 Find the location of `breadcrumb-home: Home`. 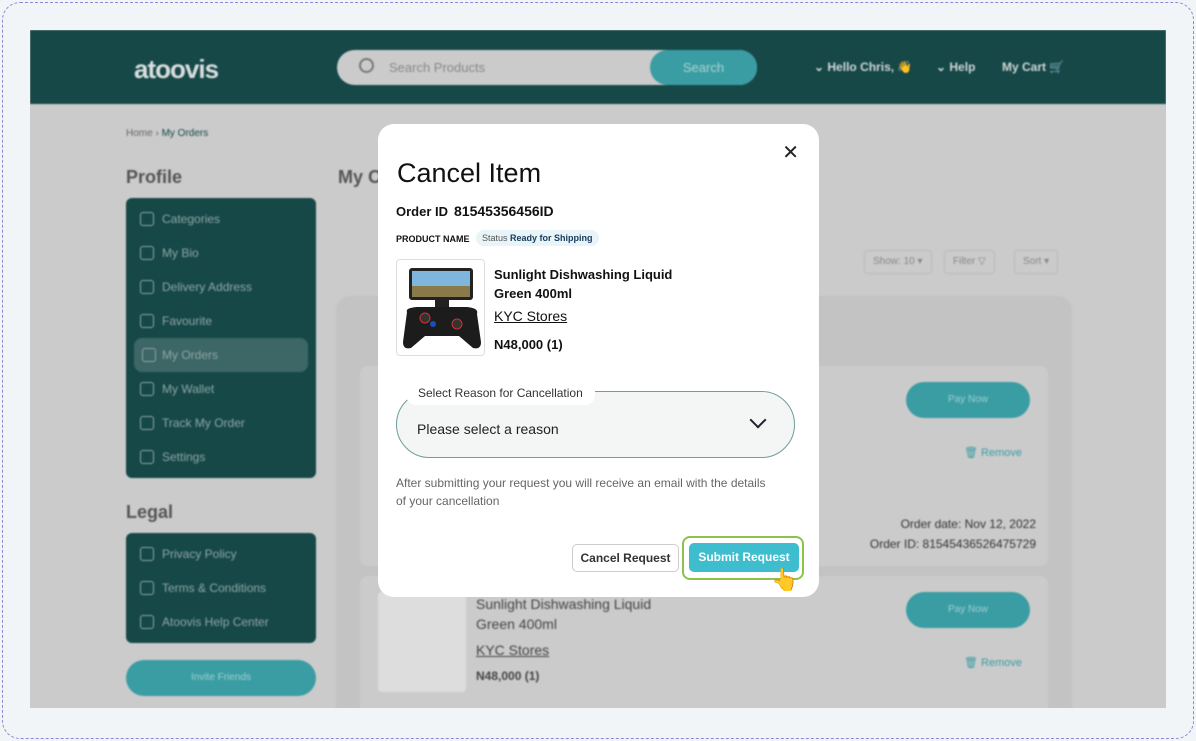

breadcrumb-home: Home is located at coordinates (139, 133).